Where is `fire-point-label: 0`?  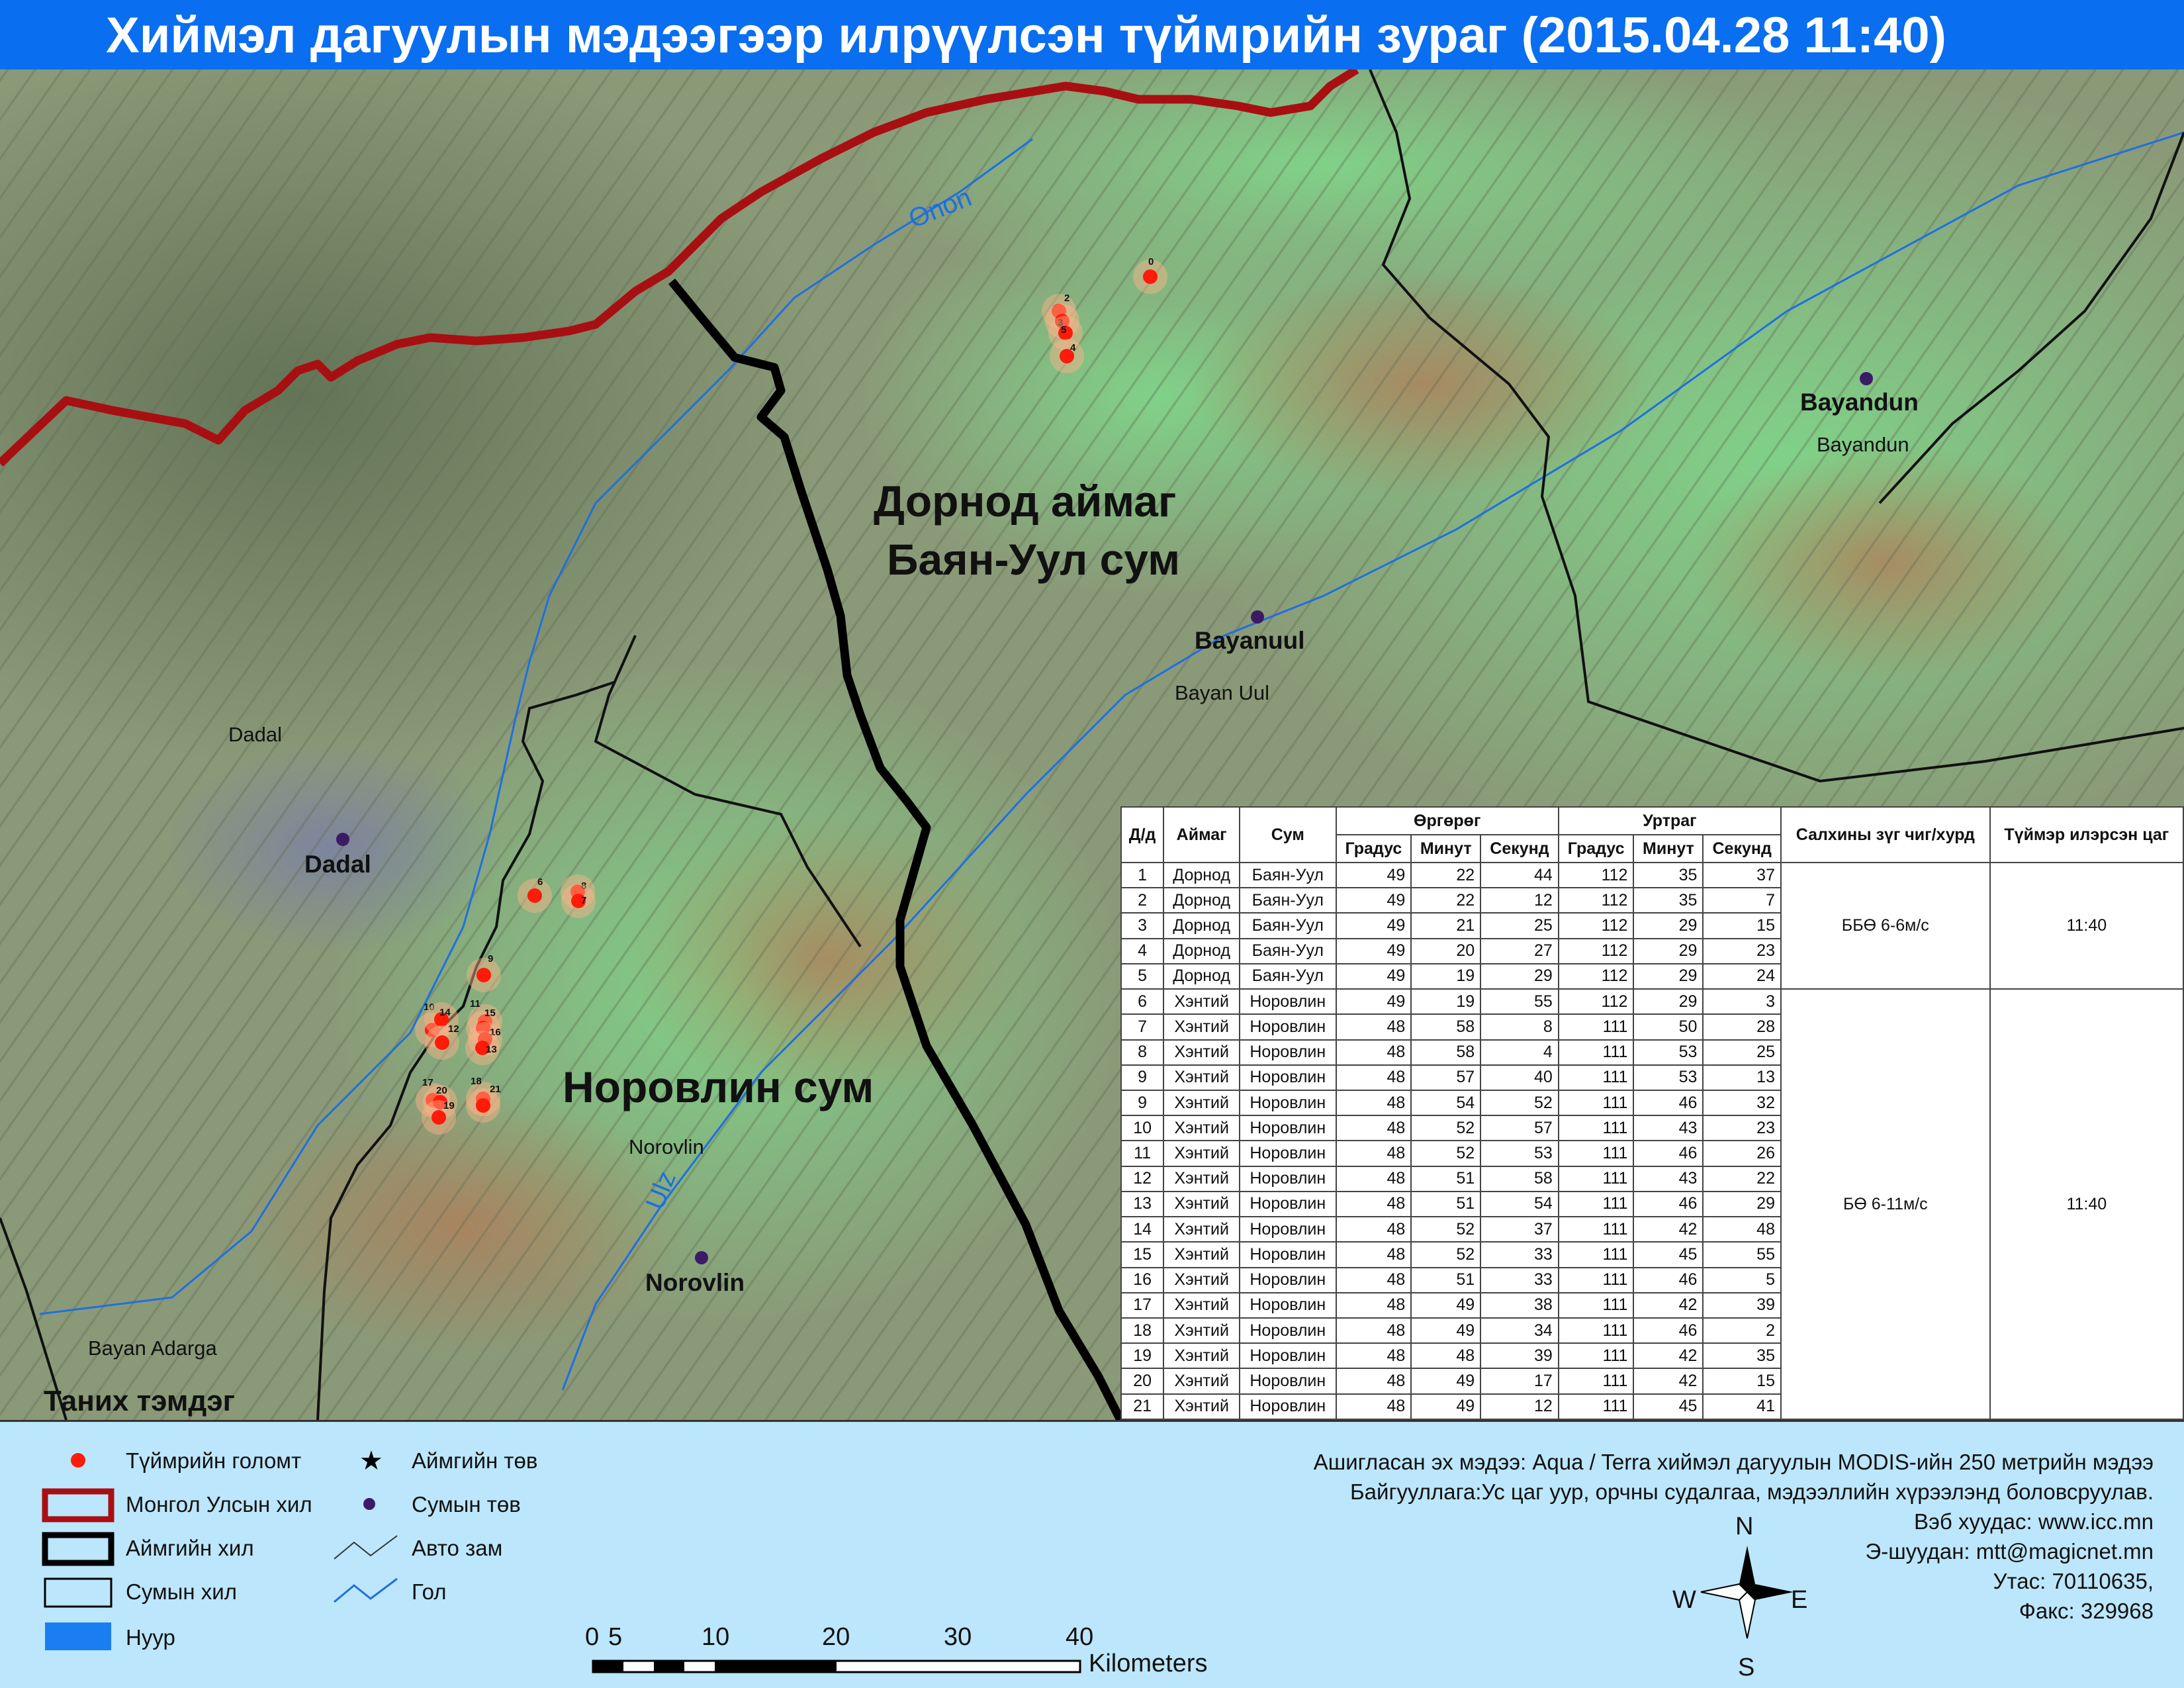
fire-point-label: 0 is located at coordinates (1151, 261).